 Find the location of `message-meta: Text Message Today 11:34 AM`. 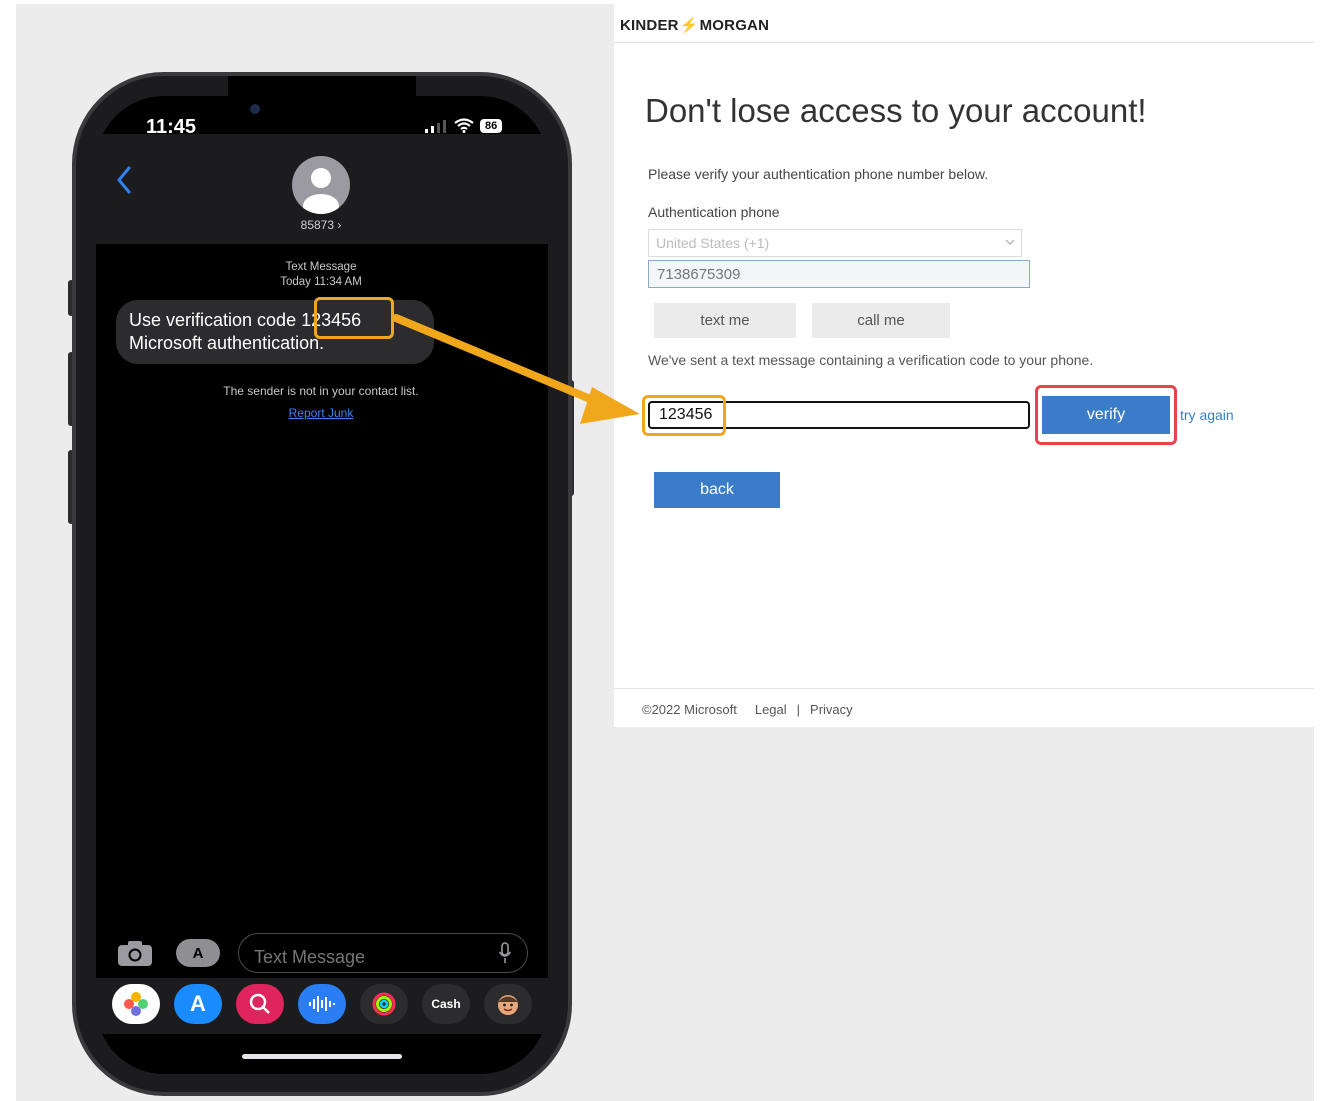

message-meta: Text Message Today 11:34 AM is located at coordinates (321, 275).